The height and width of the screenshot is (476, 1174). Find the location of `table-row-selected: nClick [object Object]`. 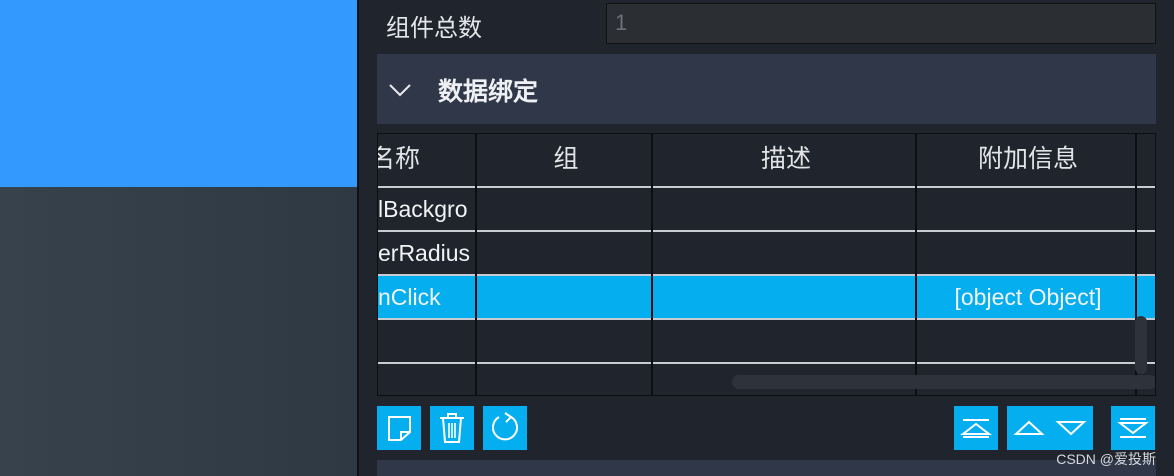

table-row-selected: nClick [object Object] is located at coordinates (766, 297).